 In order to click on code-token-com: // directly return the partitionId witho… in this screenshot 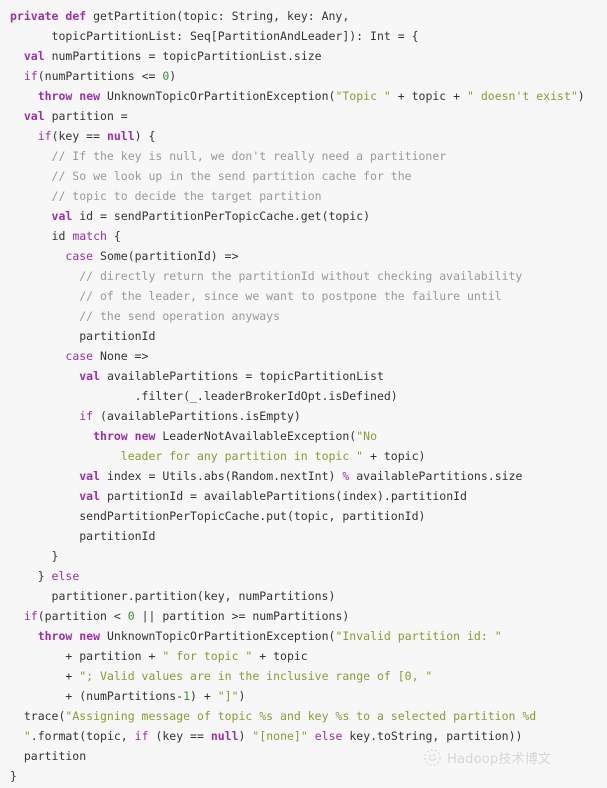, I will do `click(266, 276)`.